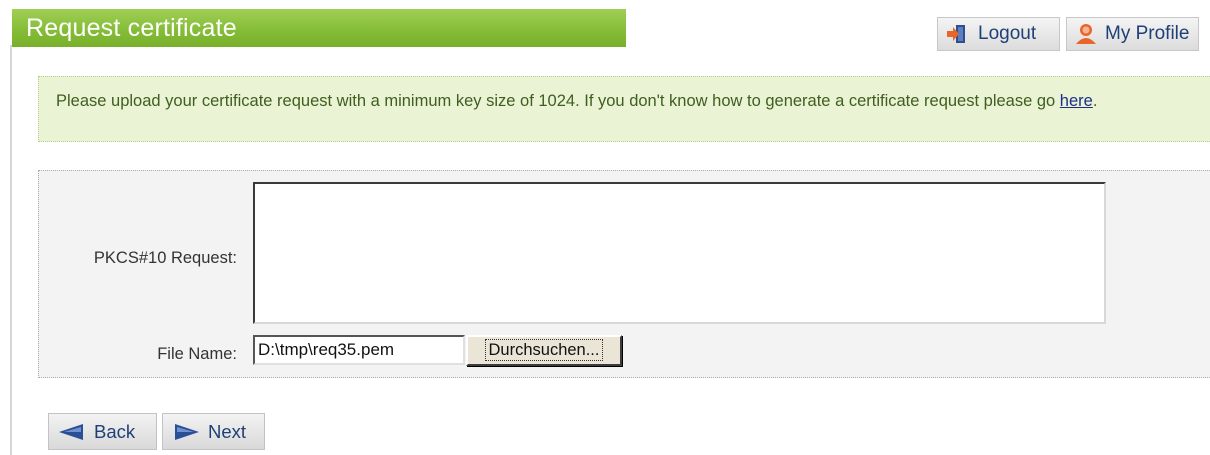 The image size is (1210, 455). I want to click on my-profile-button: My Profile, so click(1132, 34).